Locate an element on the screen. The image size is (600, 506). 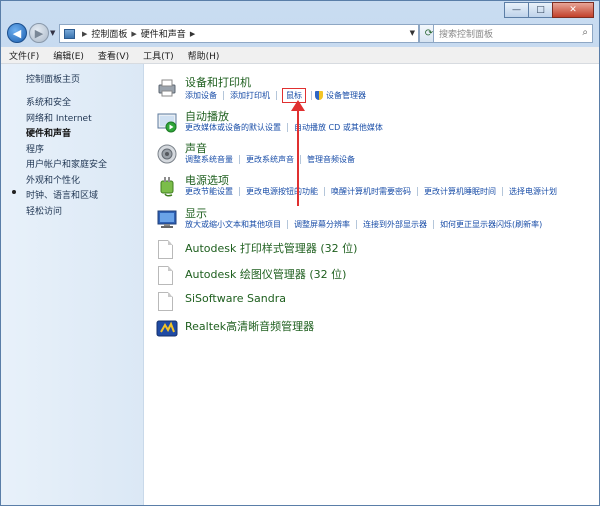
address-dropdown-icon: ▼ is located at coordinates (412, 33).